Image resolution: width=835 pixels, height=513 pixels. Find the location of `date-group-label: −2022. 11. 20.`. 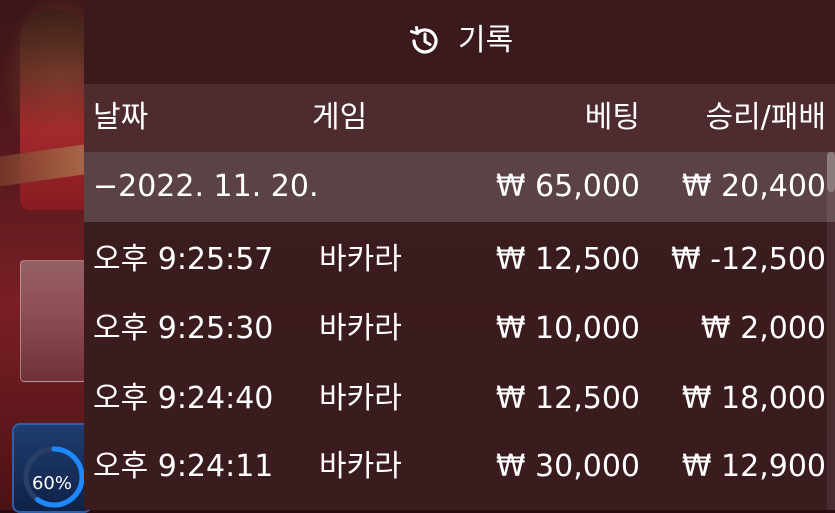

date-group-label: −2022. 11. 20. is located at coordinates (206, 186).